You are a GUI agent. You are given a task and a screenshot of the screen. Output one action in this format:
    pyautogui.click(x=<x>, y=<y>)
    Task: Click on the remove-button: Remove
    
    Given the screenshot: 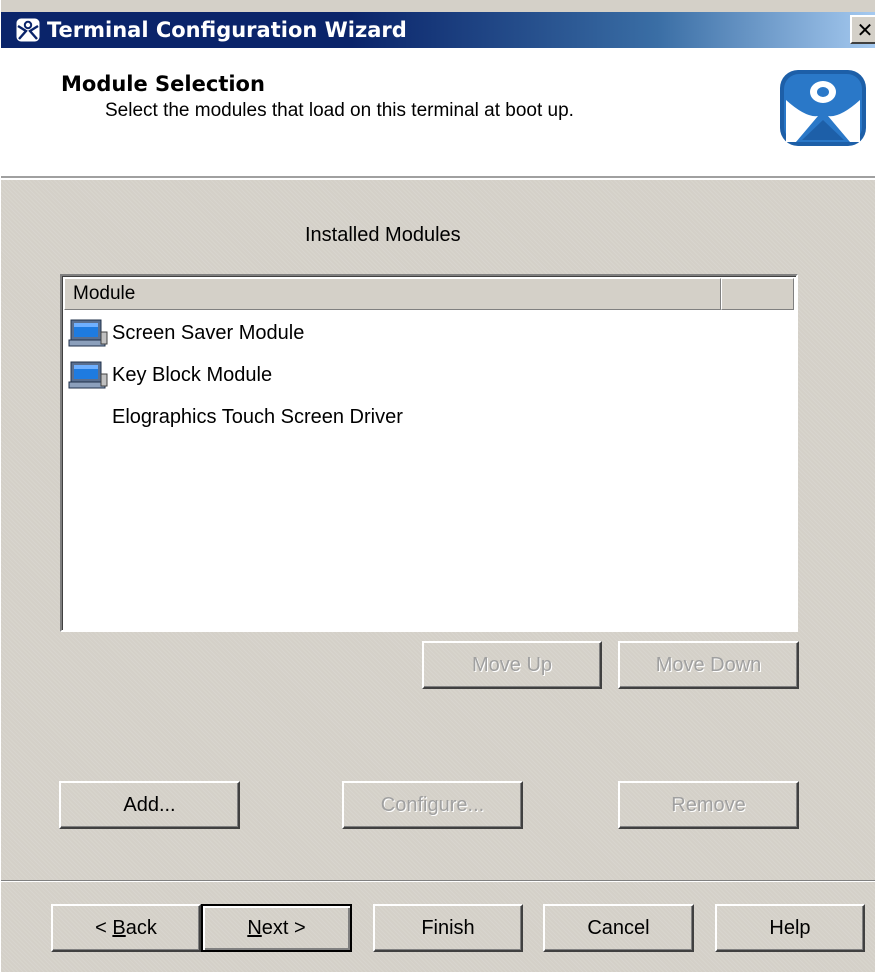 What is the action you would take?
    pyautogui.click(x=708, y=805)
    